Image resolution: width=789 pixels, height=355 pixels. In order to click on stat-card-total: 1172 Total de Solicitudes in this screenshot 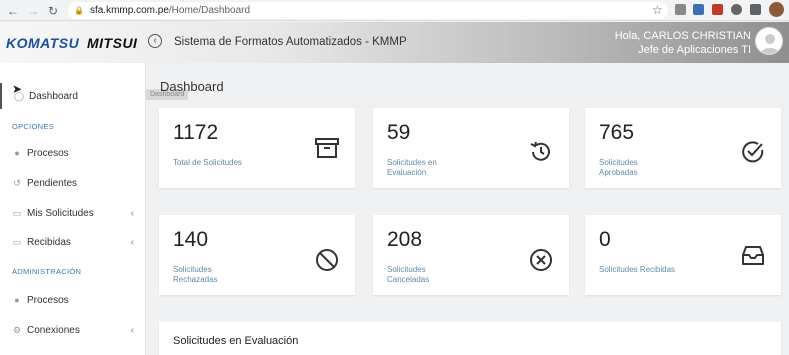, I will do `click(257, 148)`.